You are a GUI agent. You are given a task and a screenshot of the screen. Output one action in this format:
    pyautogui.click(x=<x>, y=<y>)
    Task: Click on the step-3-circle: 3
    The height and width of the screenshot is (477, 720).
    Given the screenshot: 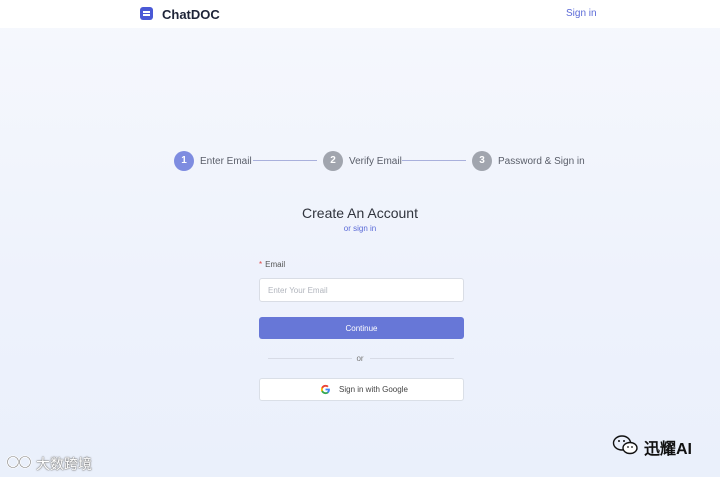 What is the action you would take?
    pyautogui.click(x=482, y=161)
    